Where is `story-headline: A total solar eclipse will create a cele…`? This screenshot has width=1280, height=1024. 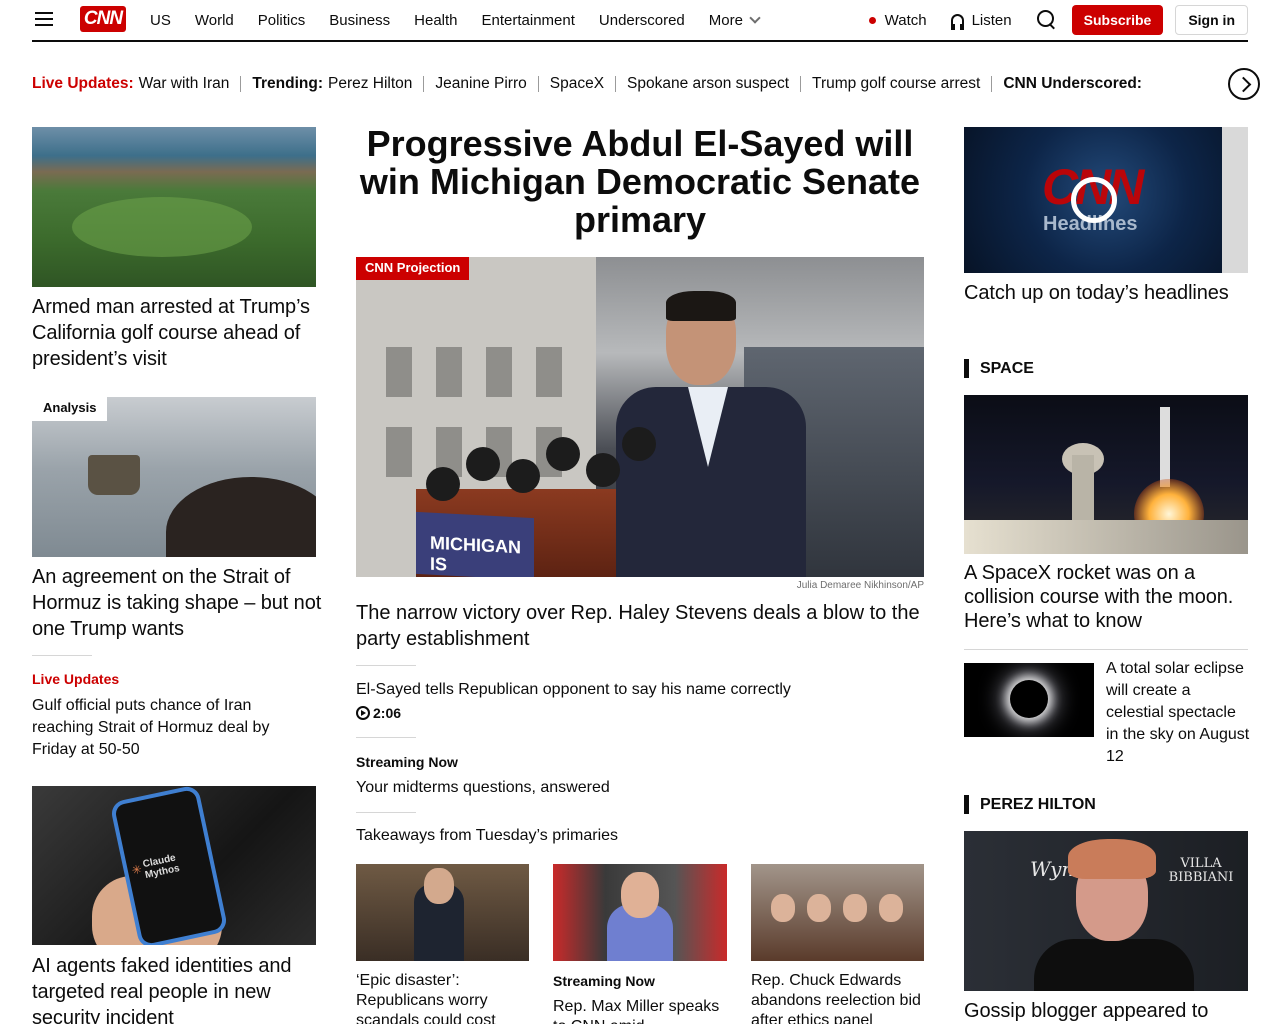 story-headline: A total solar eclipse will create a cele… is located at coordinates (1178, 713).